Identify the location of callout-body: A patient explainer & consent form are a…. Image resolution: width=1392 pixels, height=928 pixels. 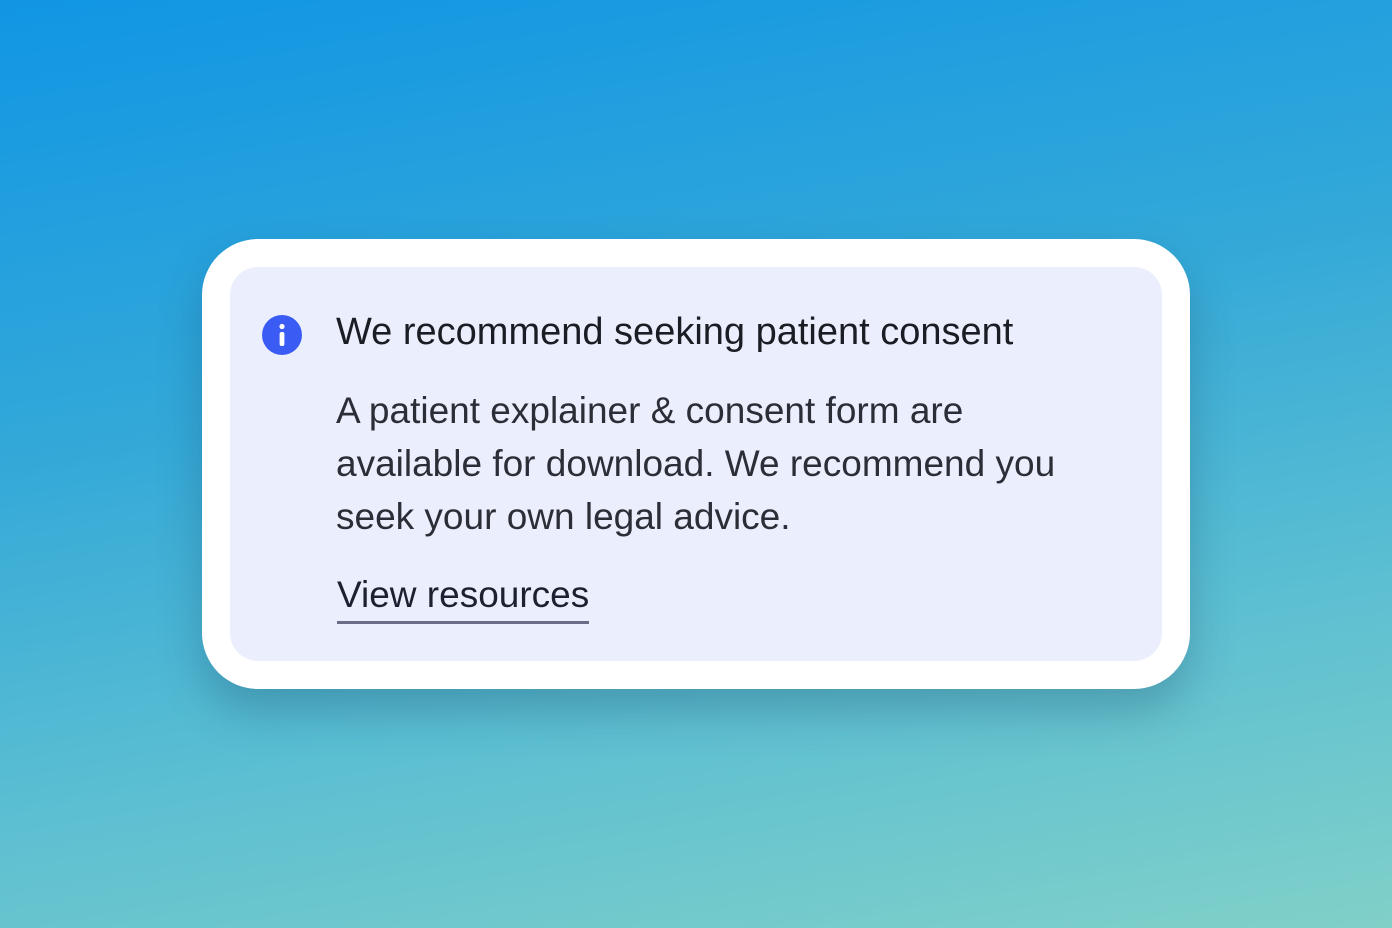
(696, 463).